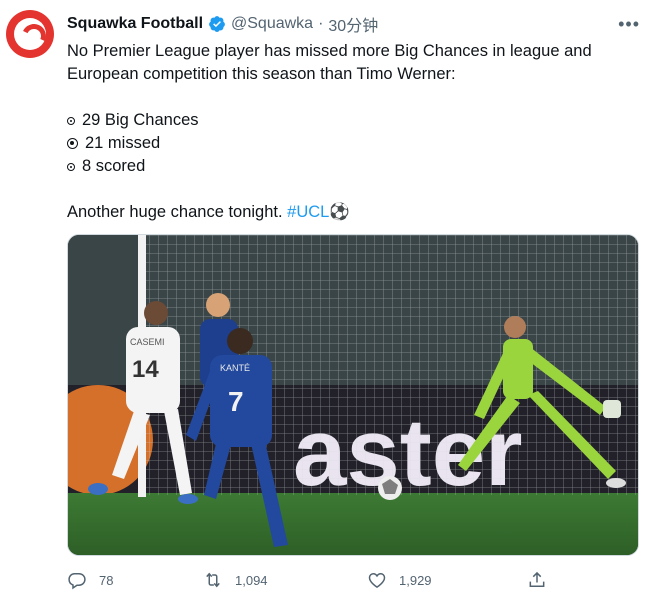 This screenshot has height=607, width=660. I want to click on share-icon, so click(537, 579).